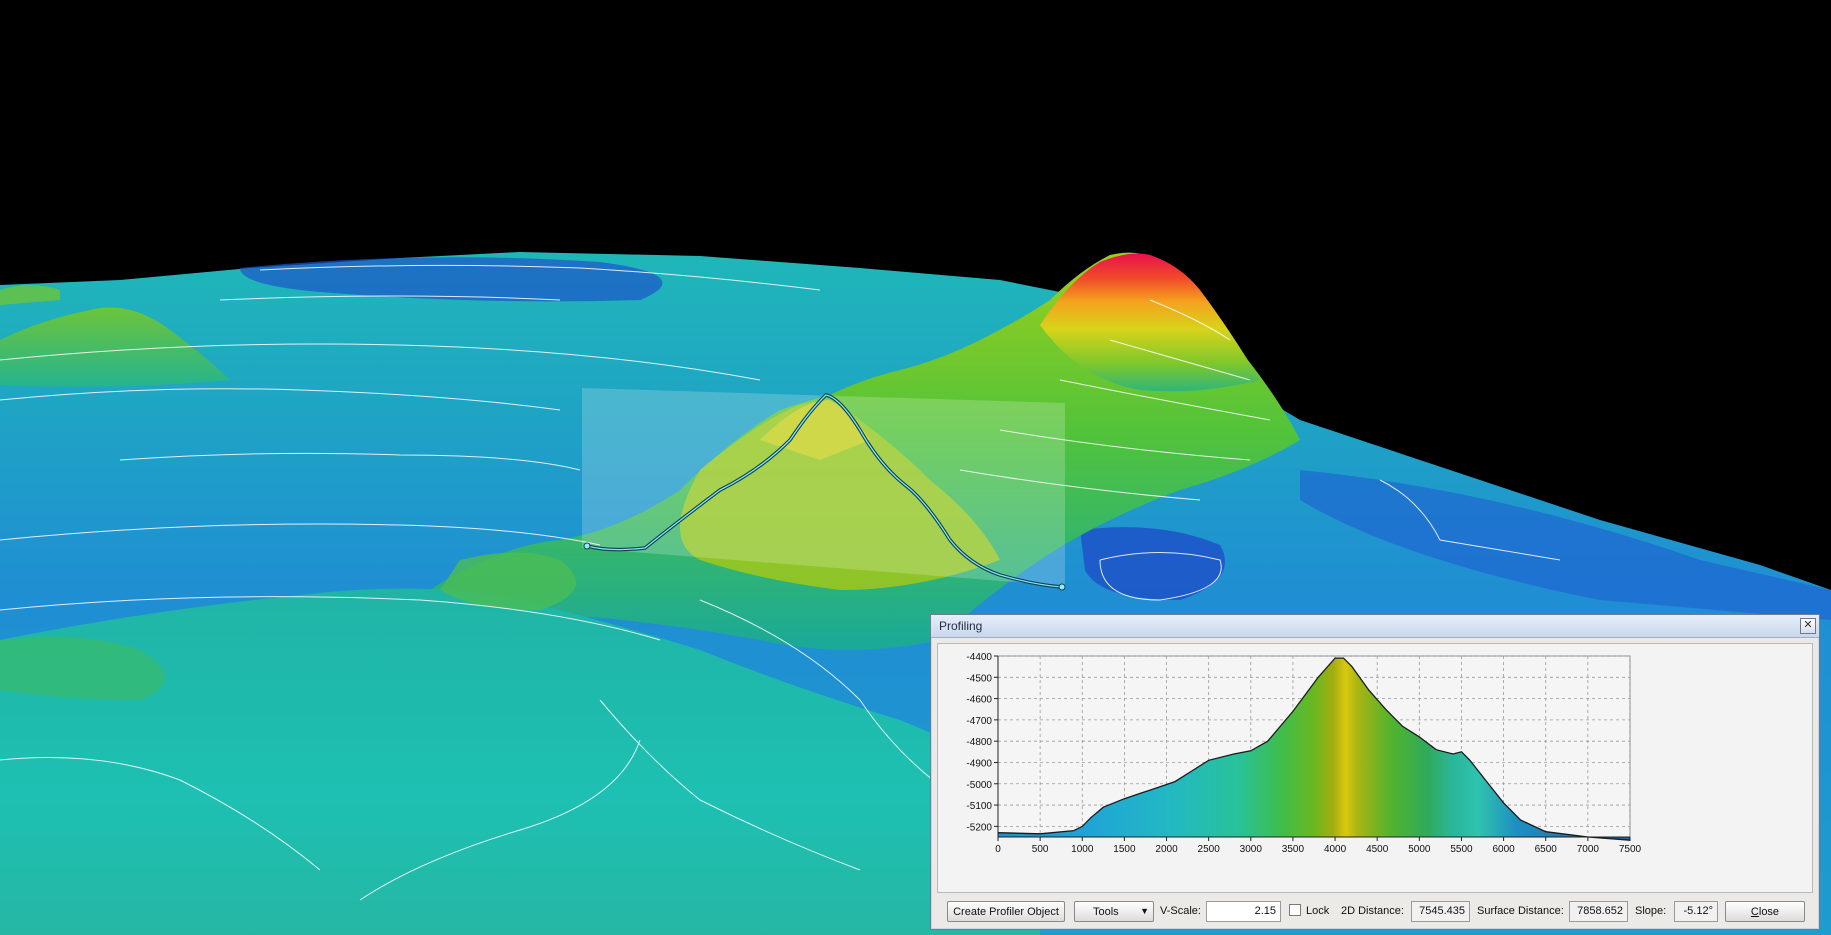  Describe the element at coordinates (1166, 849) in the screenshot. I see `x-tick-label: 2000` at that location.